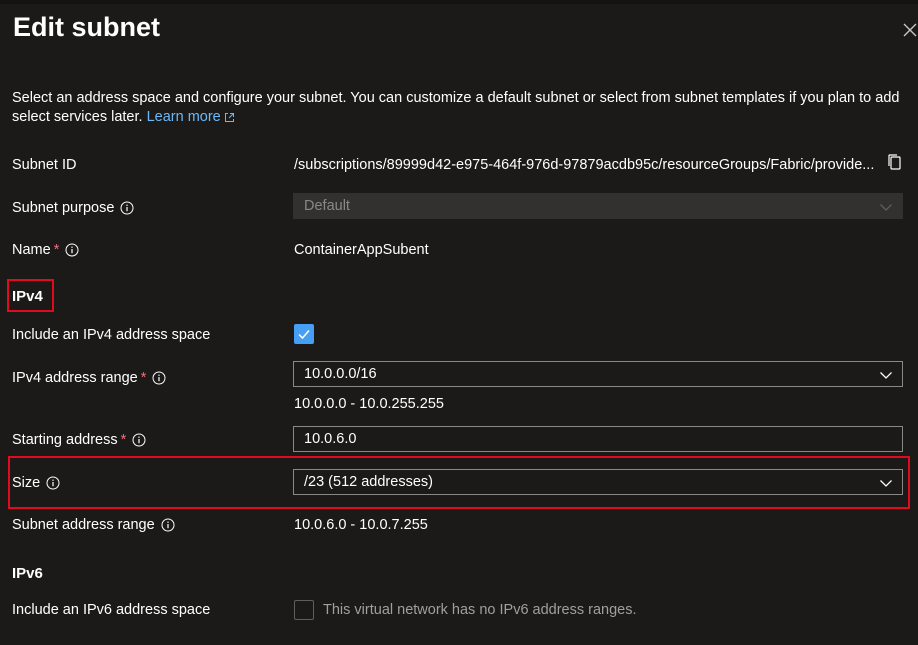  Describe the element at coordinates (361, 525) in the screenshot. I see `subnet-address-range-value: 10.0.6.0 - 10.0.7.255` at that location.